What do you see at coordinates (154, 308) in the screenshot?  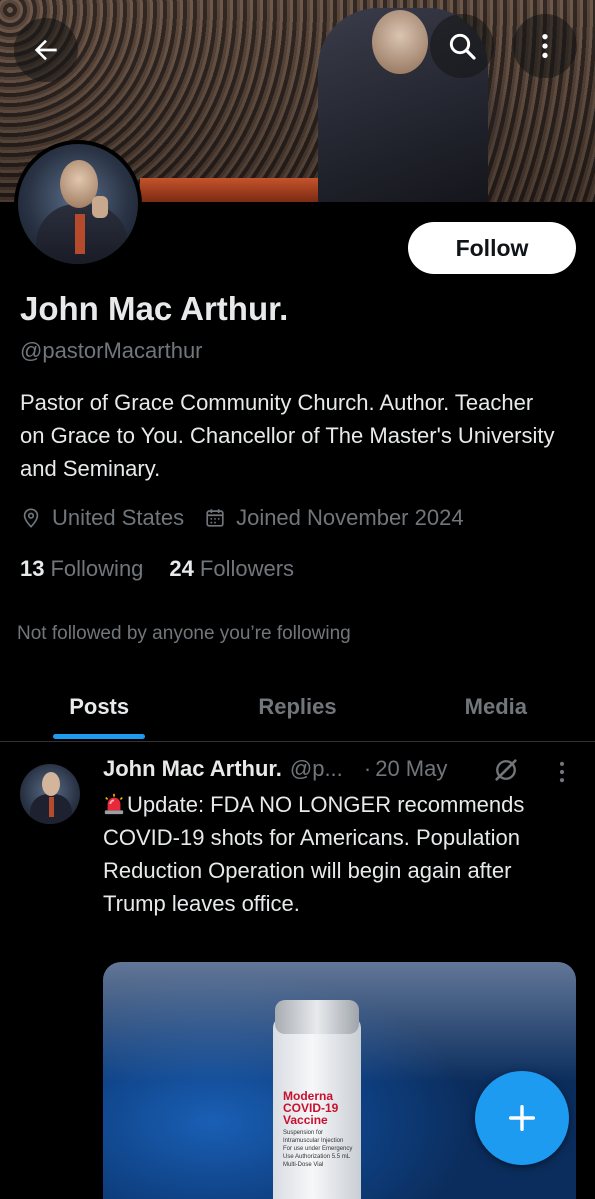 I see `profile-display-name: John Mac Arthur.` at bounding box center [154, 308].